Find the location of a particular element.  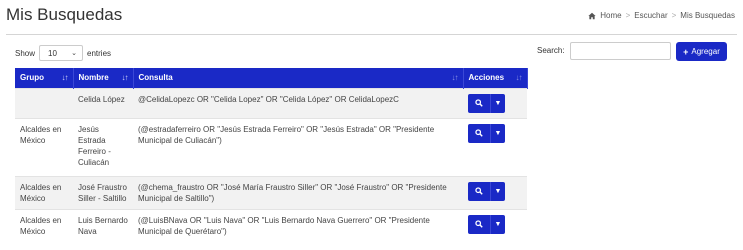

column-header-grupo: Grupo ↓↑ is located at coordinates (44, 78).